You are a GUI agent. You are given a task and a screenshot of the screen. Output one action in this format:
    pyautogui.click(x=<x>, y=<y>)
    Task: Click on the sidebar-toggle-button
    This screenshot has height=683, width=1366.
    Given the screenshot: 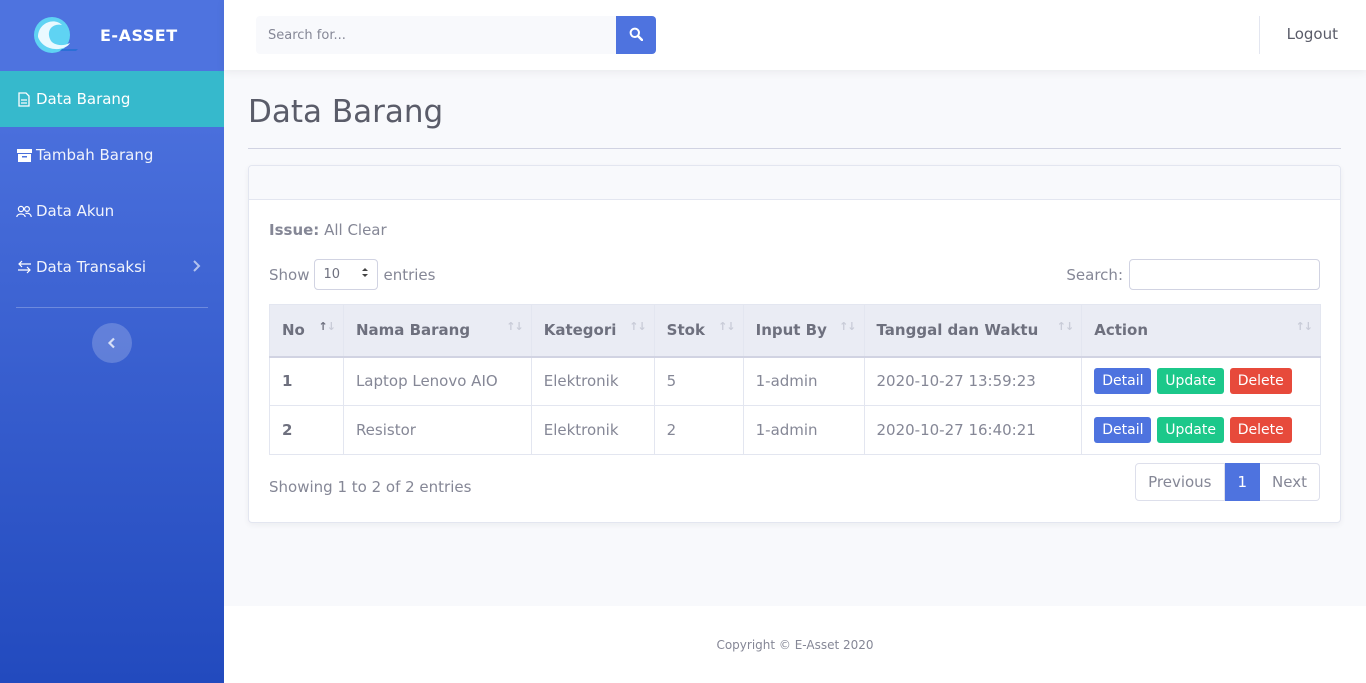 What is the action you would take?
    pyautogui.click(x=112, y=343)
    